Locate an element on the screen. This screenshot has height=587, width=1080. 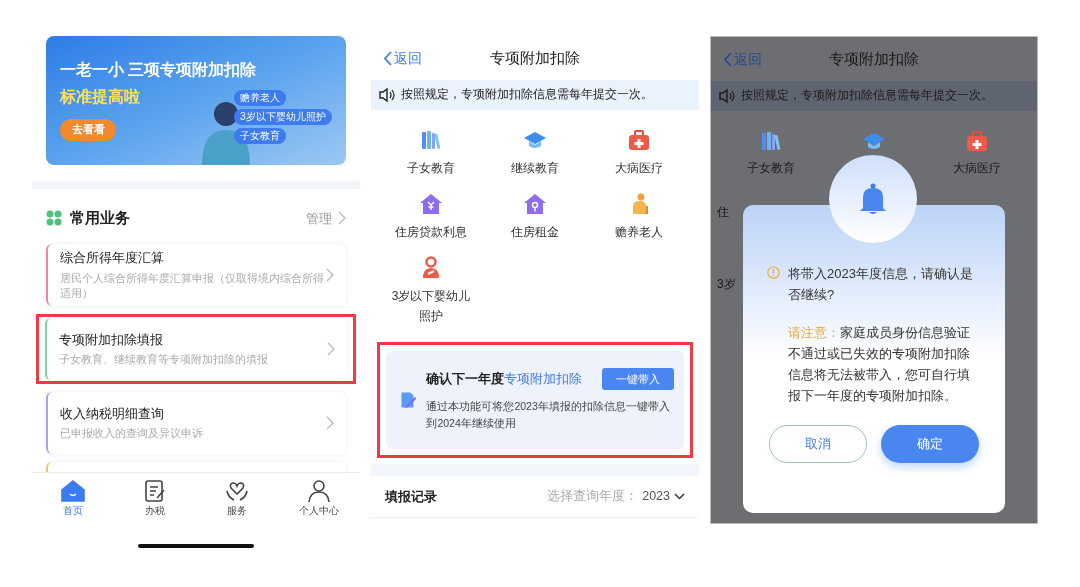
promo-banner: 一老一小 三项专项附加扣除 标准提高啦 去看看 赡养老人 3岁以下婴幼儿照护 子女教育 is located at coordinates (196, 100).